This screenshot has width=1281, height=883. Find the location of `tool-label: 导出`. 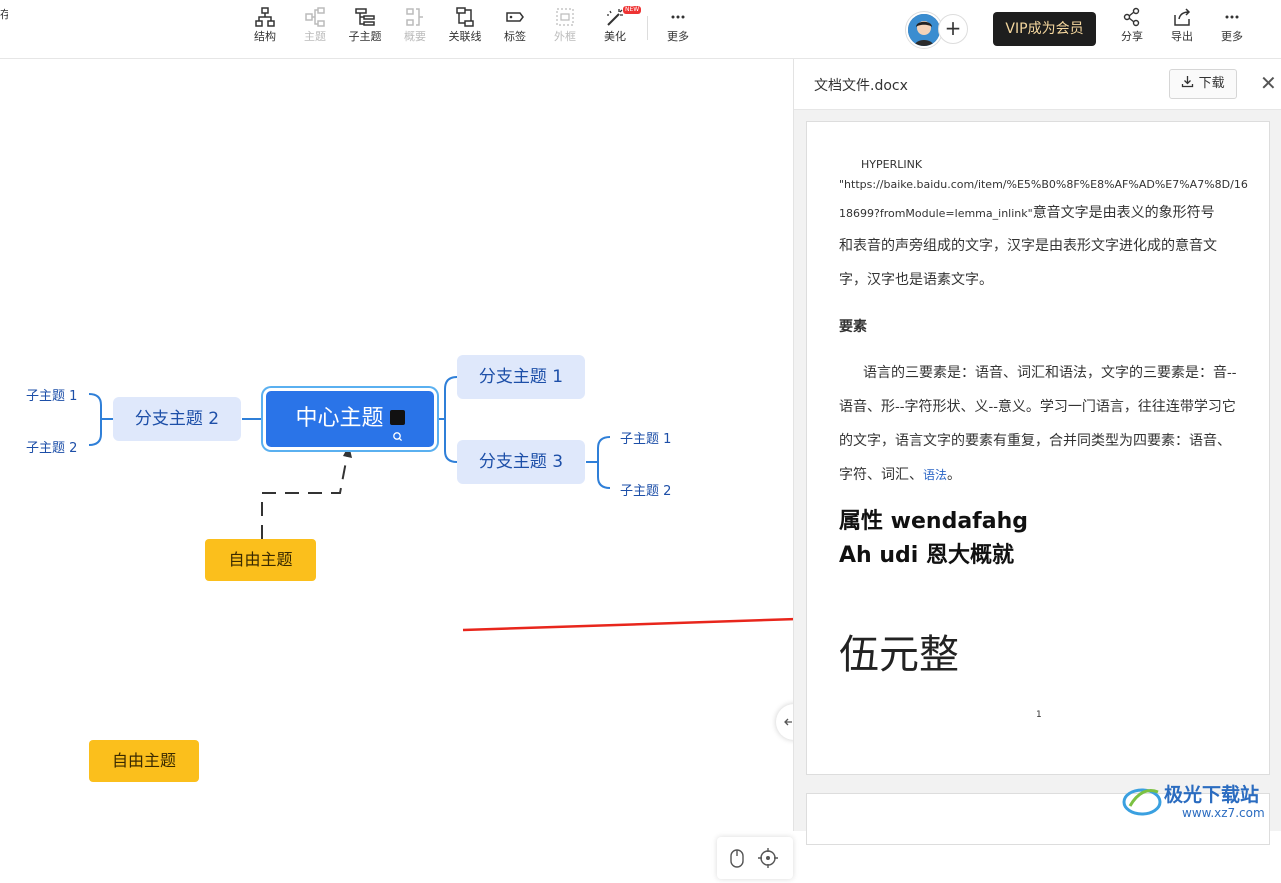

tool-label: 导出 is located at coordinates (1182, 36).